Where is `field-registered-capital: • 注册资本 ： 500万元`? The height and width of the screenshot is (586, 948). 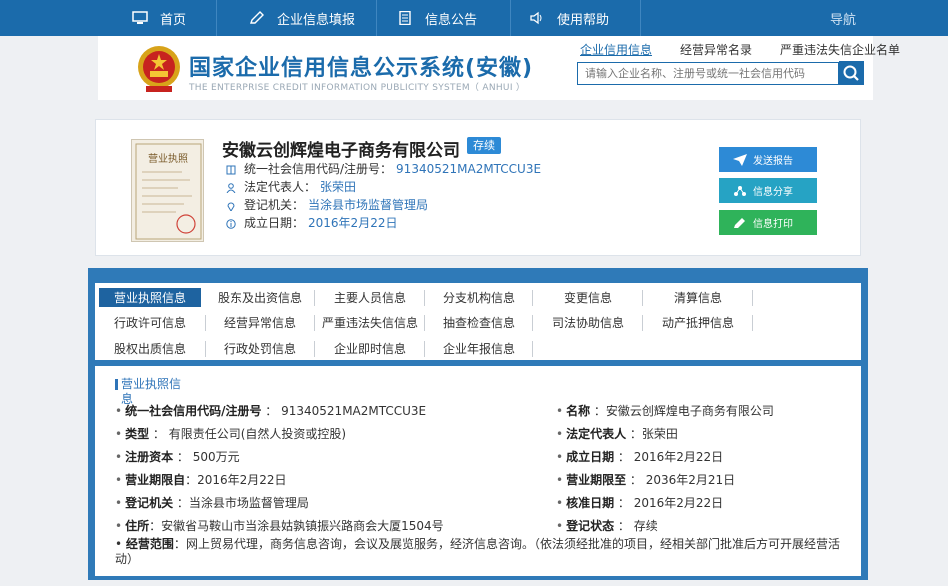
field-registered-capital: • 注册资本 ： 500万元 is located at coordinates (177, 457).